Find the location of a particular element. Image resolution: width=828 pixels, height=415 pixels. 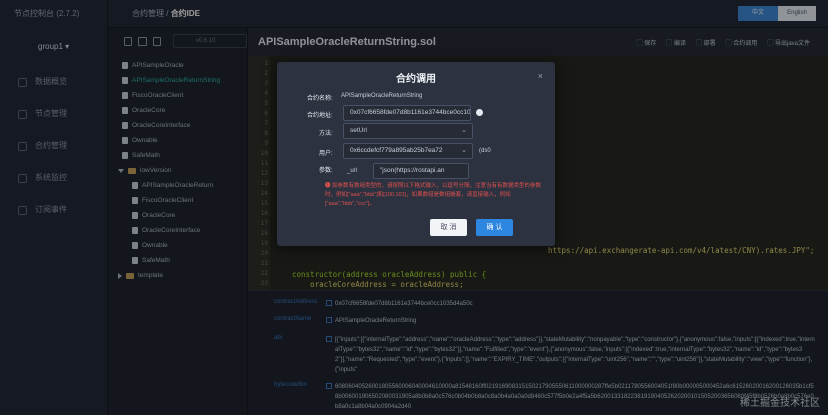

cancel-button: 取 消 is located at coordinates (448, 227).